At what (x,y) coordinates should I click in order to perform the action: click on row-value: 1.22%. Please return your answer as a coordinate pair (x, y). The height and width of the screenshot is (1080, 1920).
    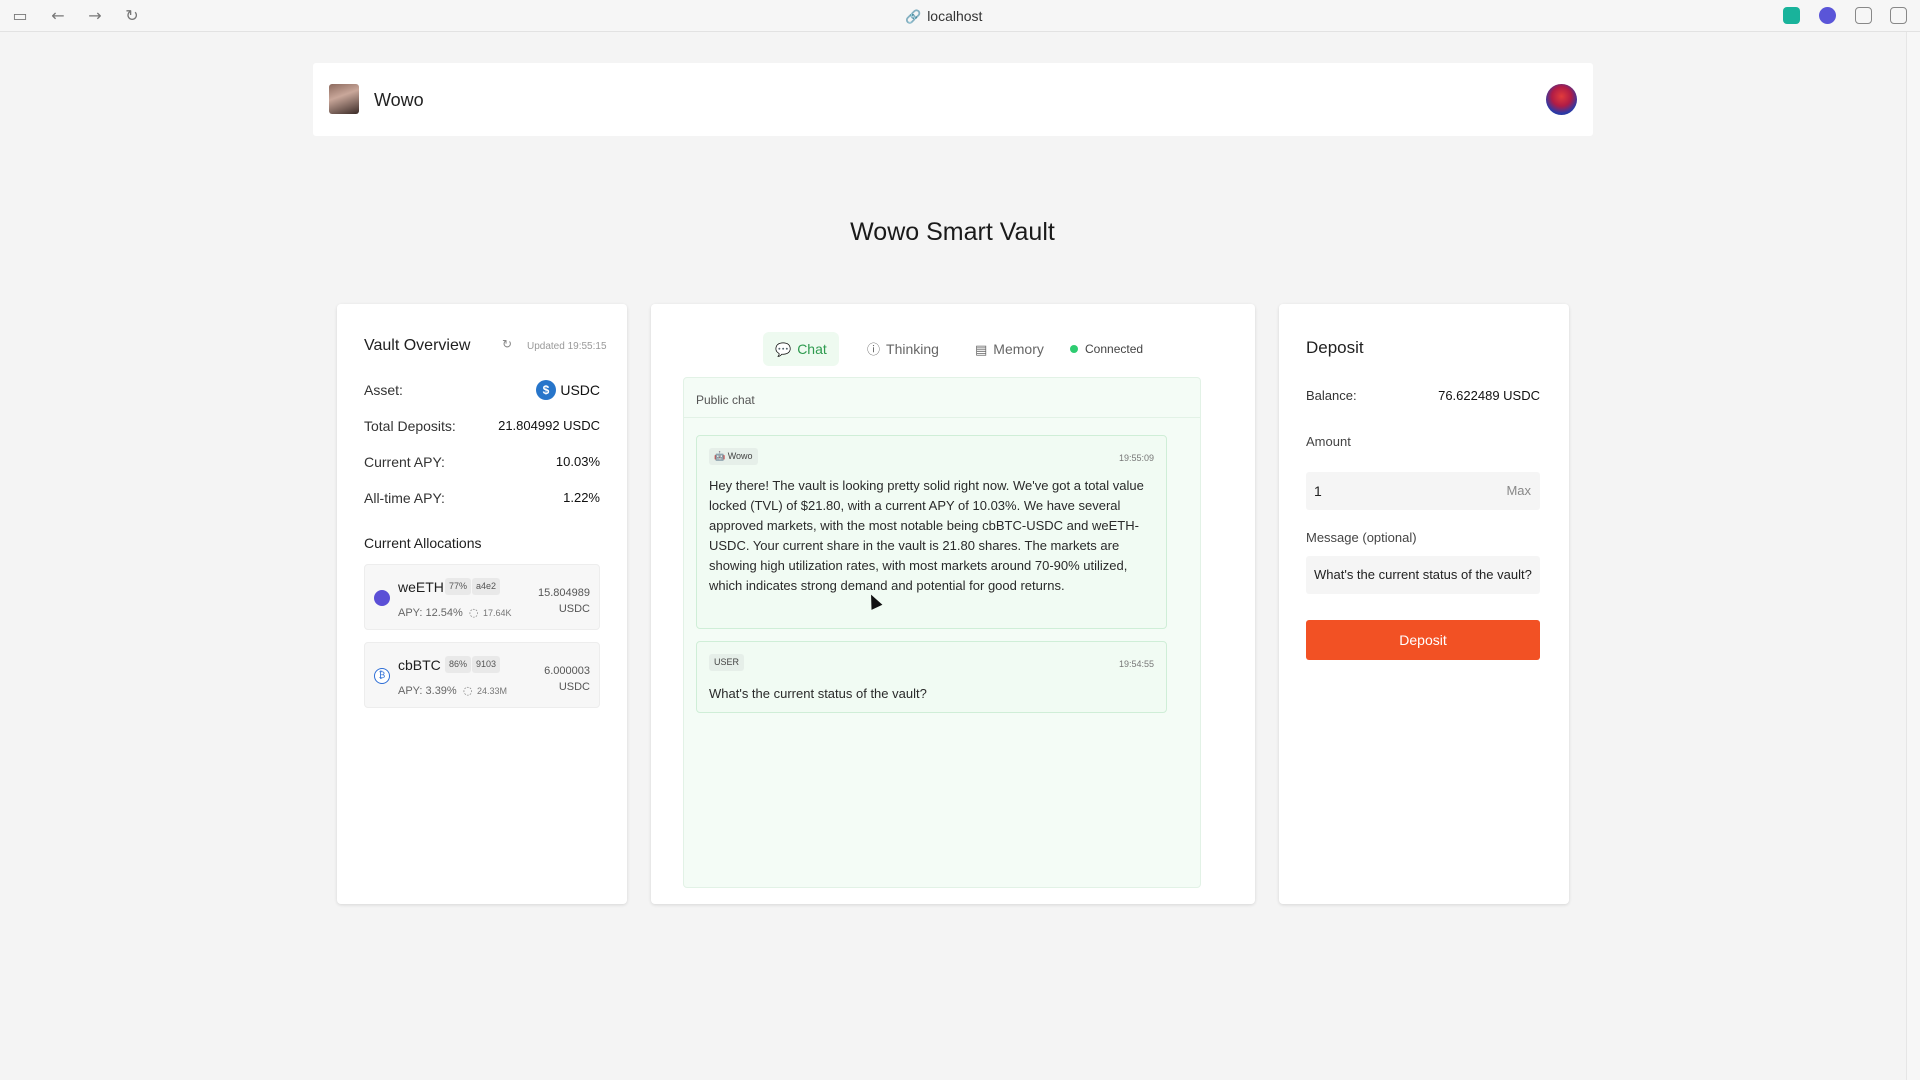
    Looking at the image, I should click on (581, 497).